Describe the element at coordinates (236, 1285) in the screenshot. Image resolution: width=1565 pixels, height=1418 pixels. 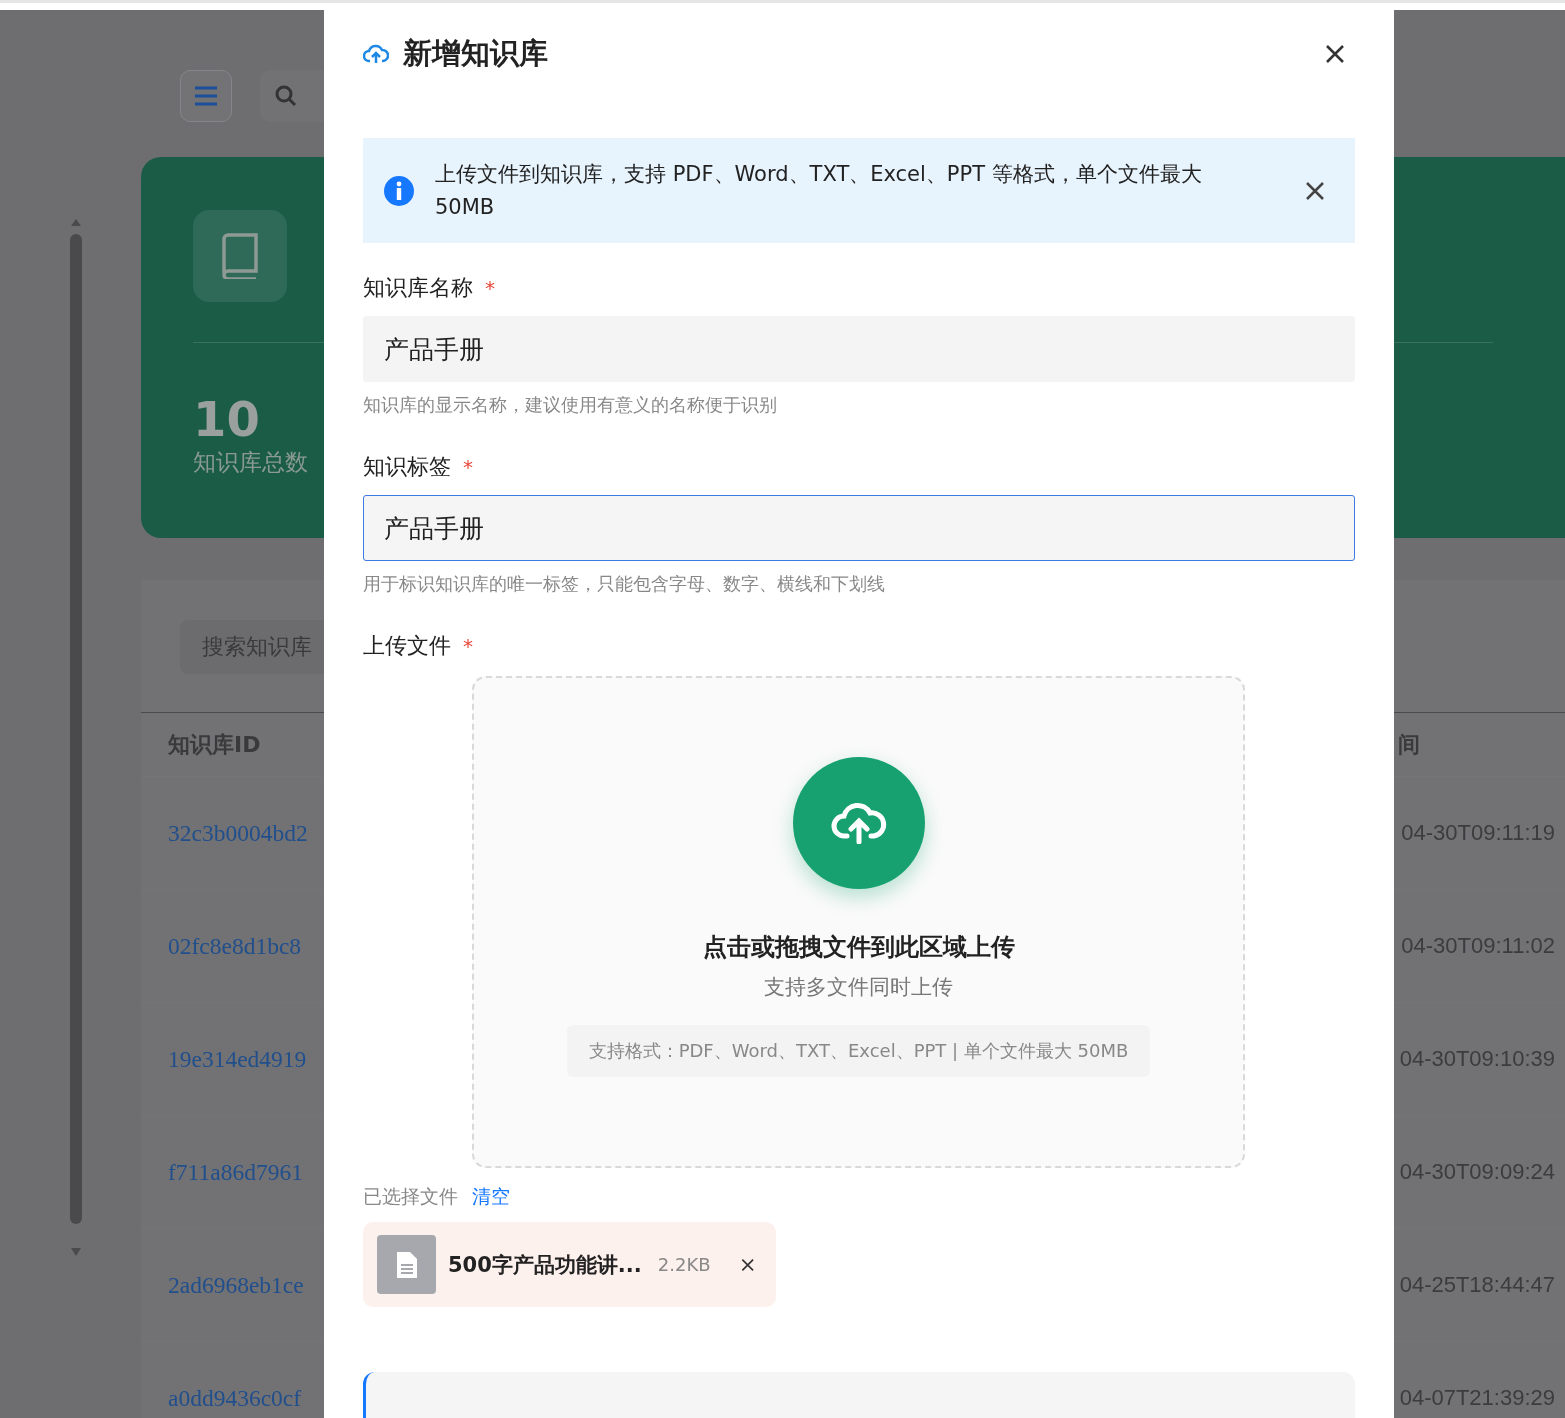
I see `id-link: 2ad6968eb1ce` at that location.